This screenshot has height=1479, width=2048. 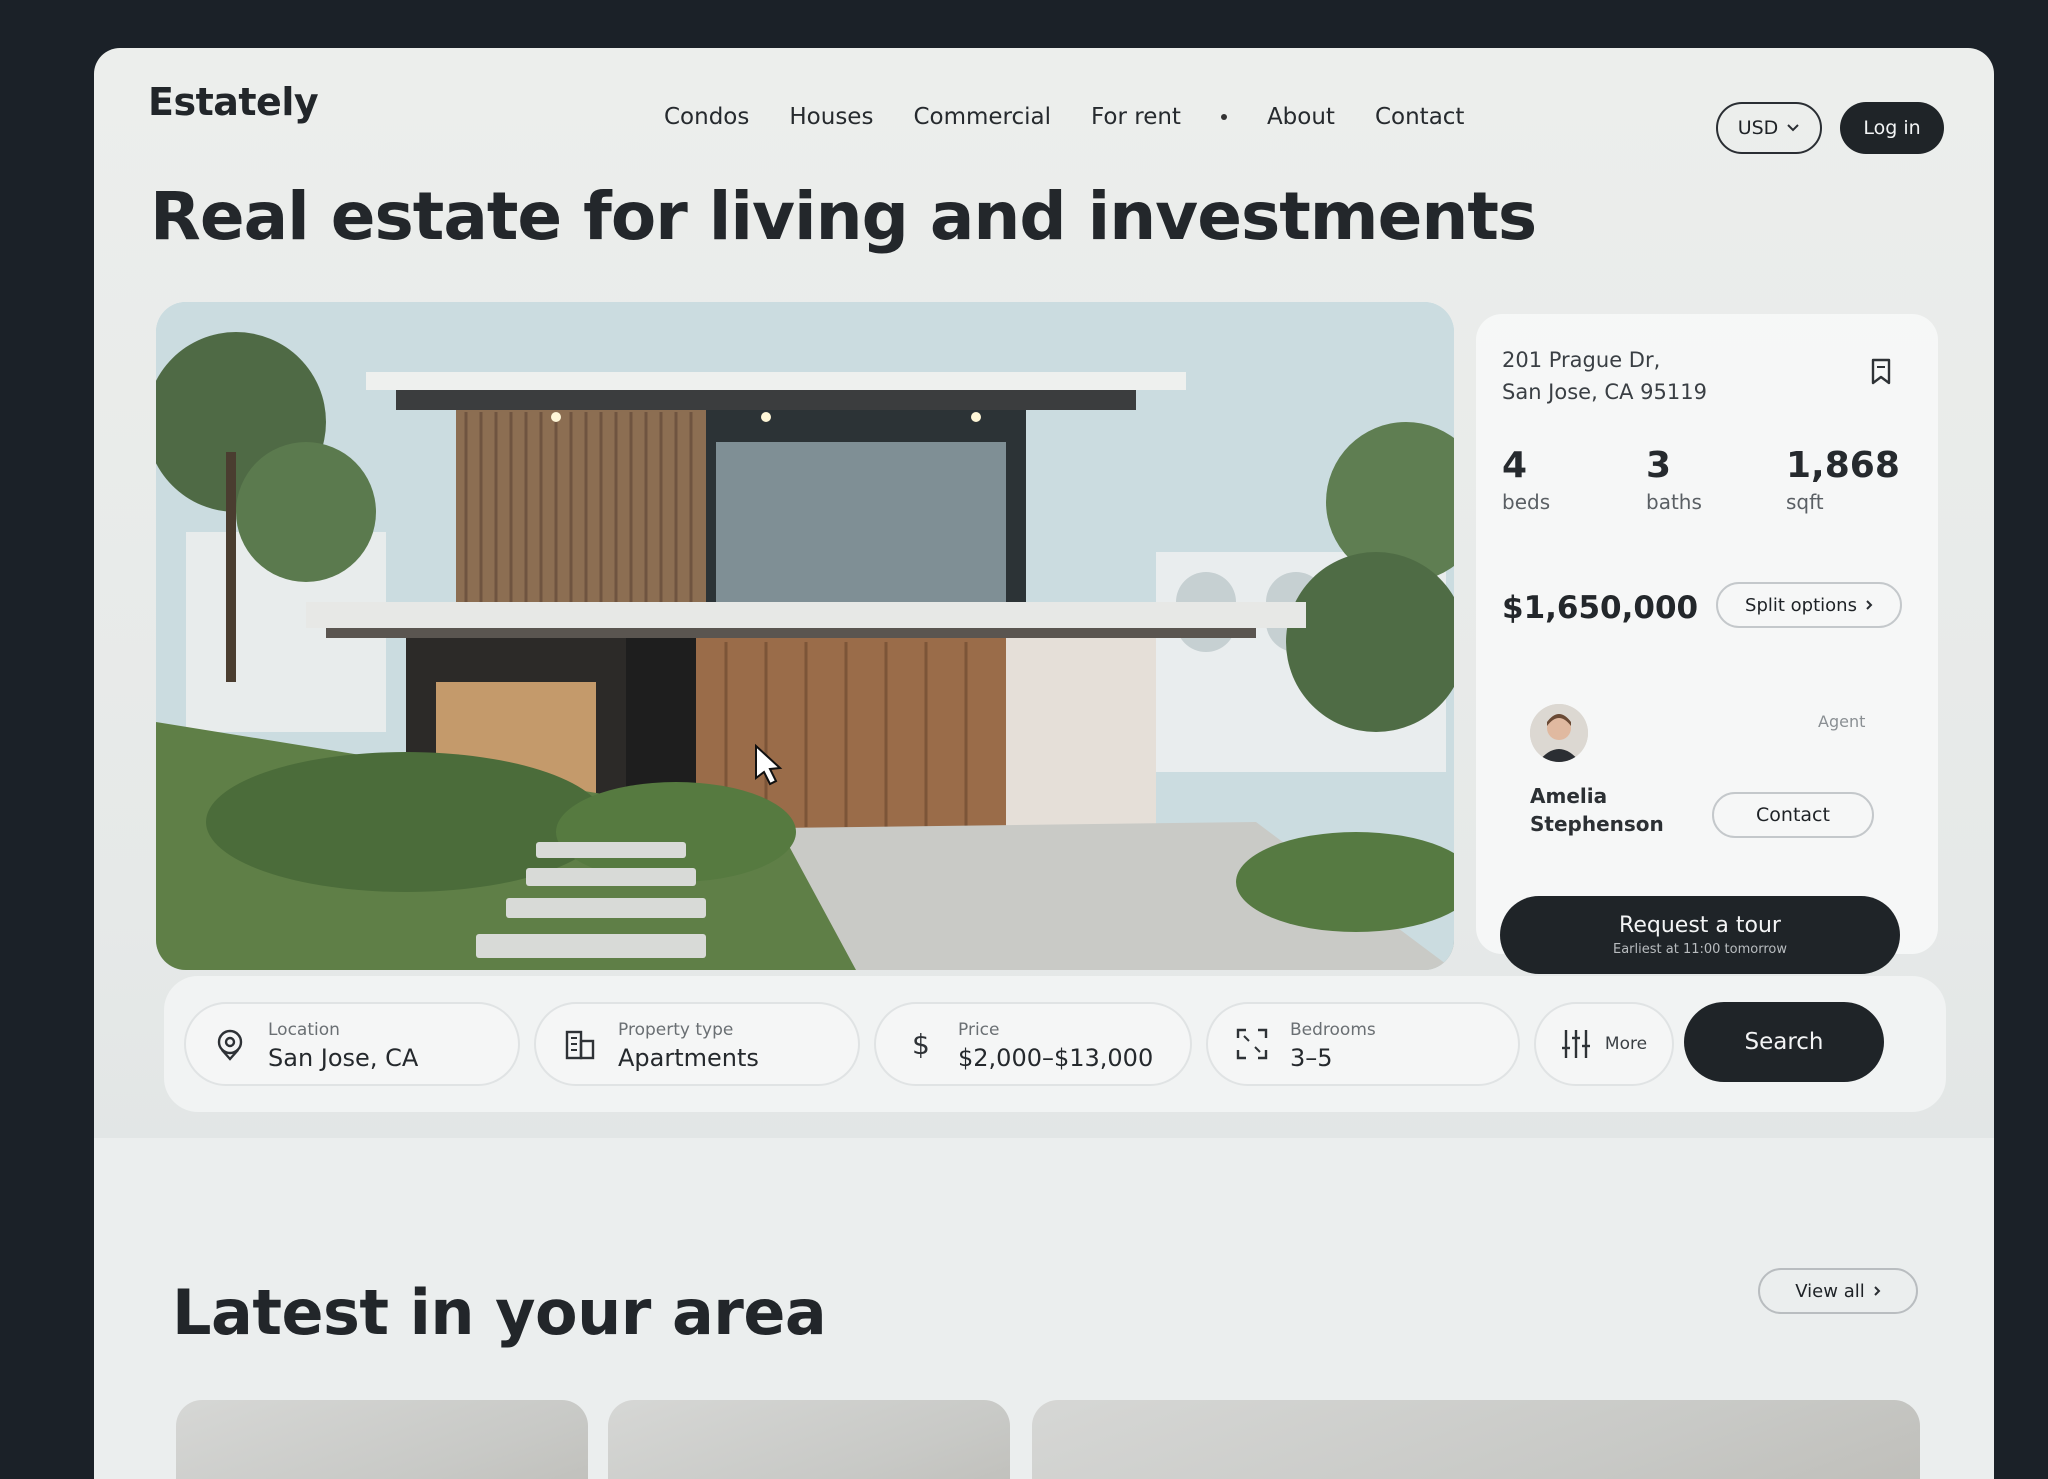 I want to click on property-type-field: Property type Apartments, so click(x=697, y=1044).